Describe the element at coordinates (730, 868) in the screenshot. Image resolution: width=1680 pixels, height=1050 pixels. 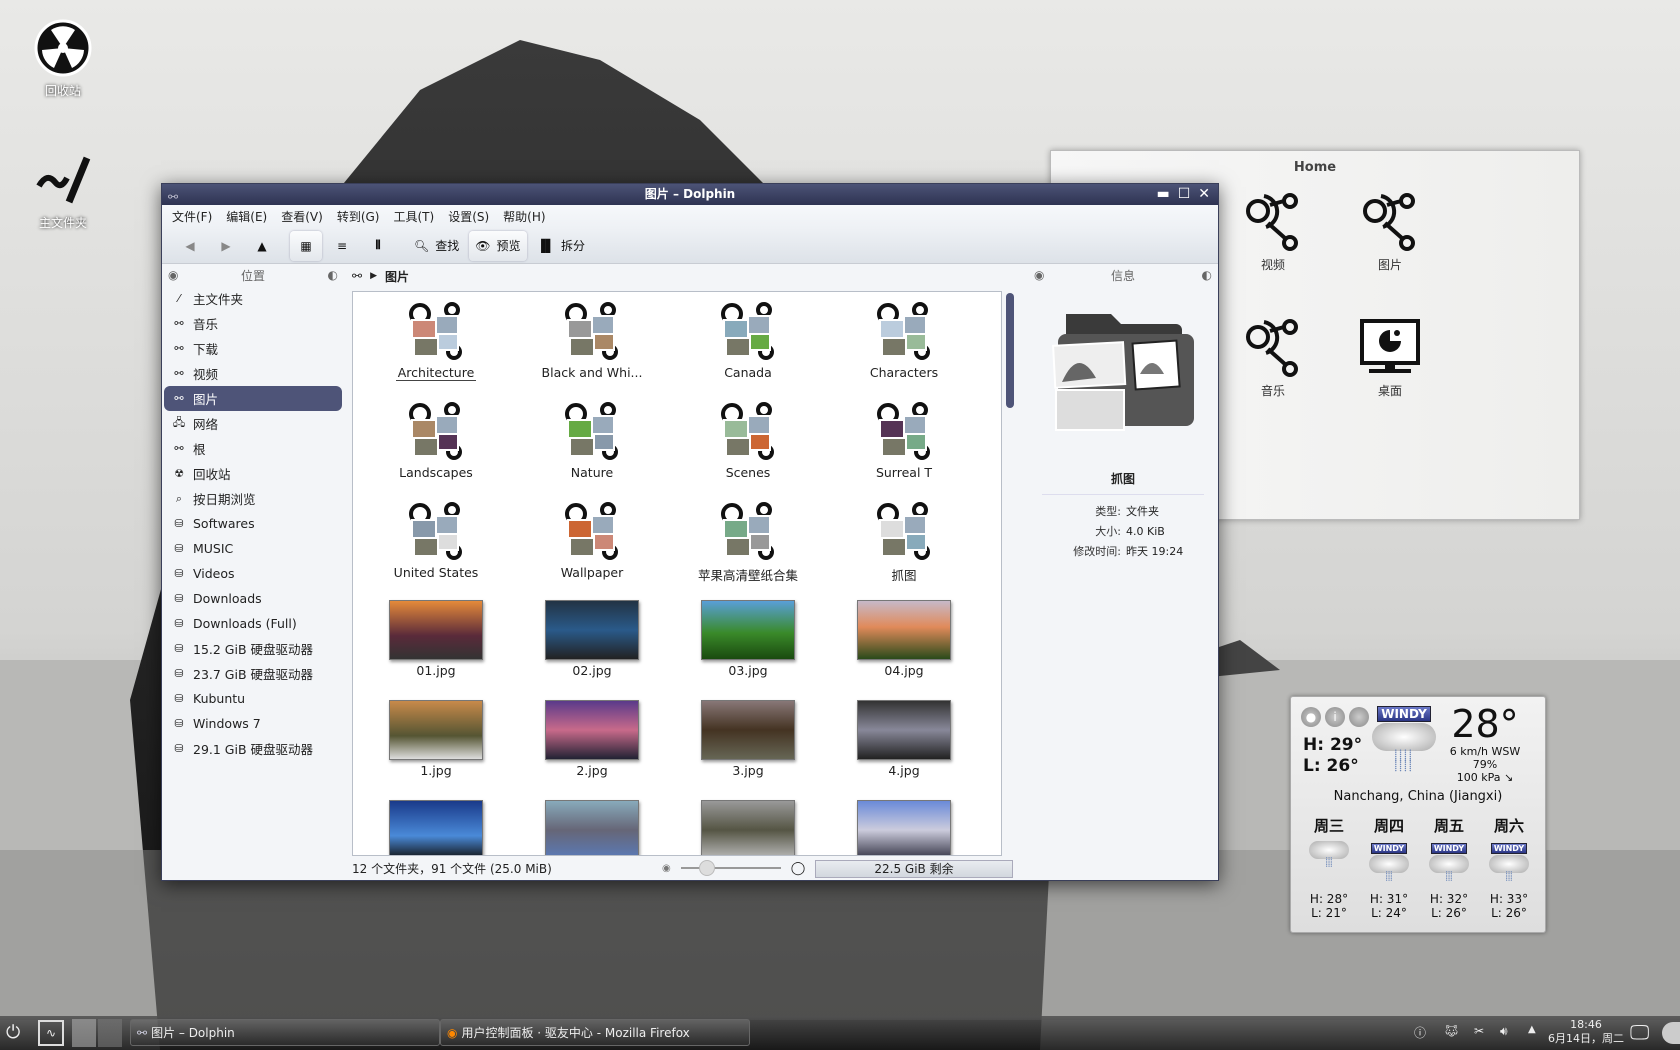
I see `zoom-slider` at that location.